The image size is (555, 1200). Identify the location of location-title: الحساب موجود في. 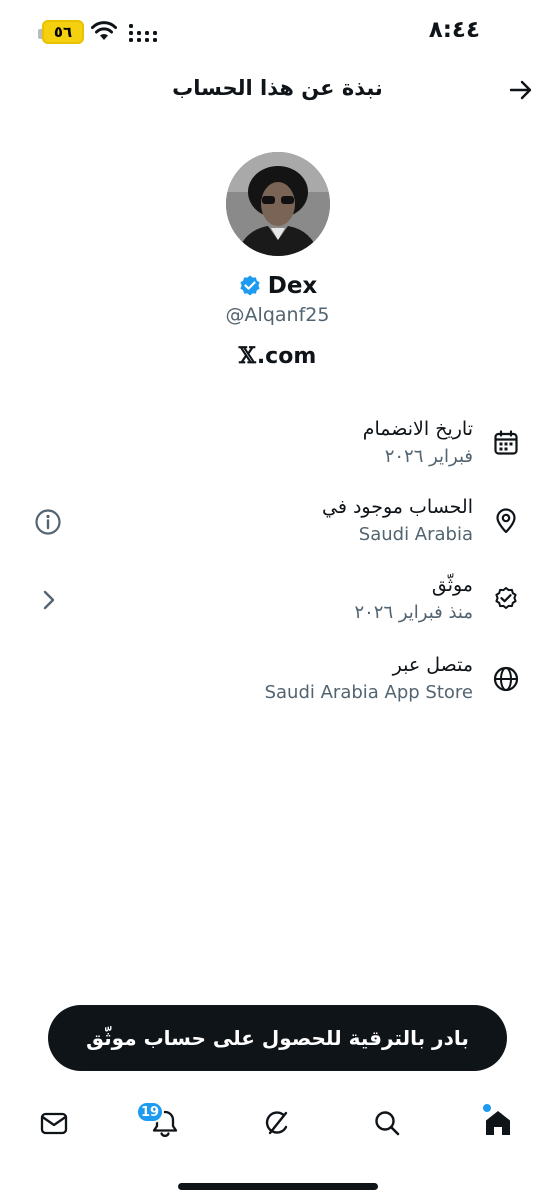
(397, 507).